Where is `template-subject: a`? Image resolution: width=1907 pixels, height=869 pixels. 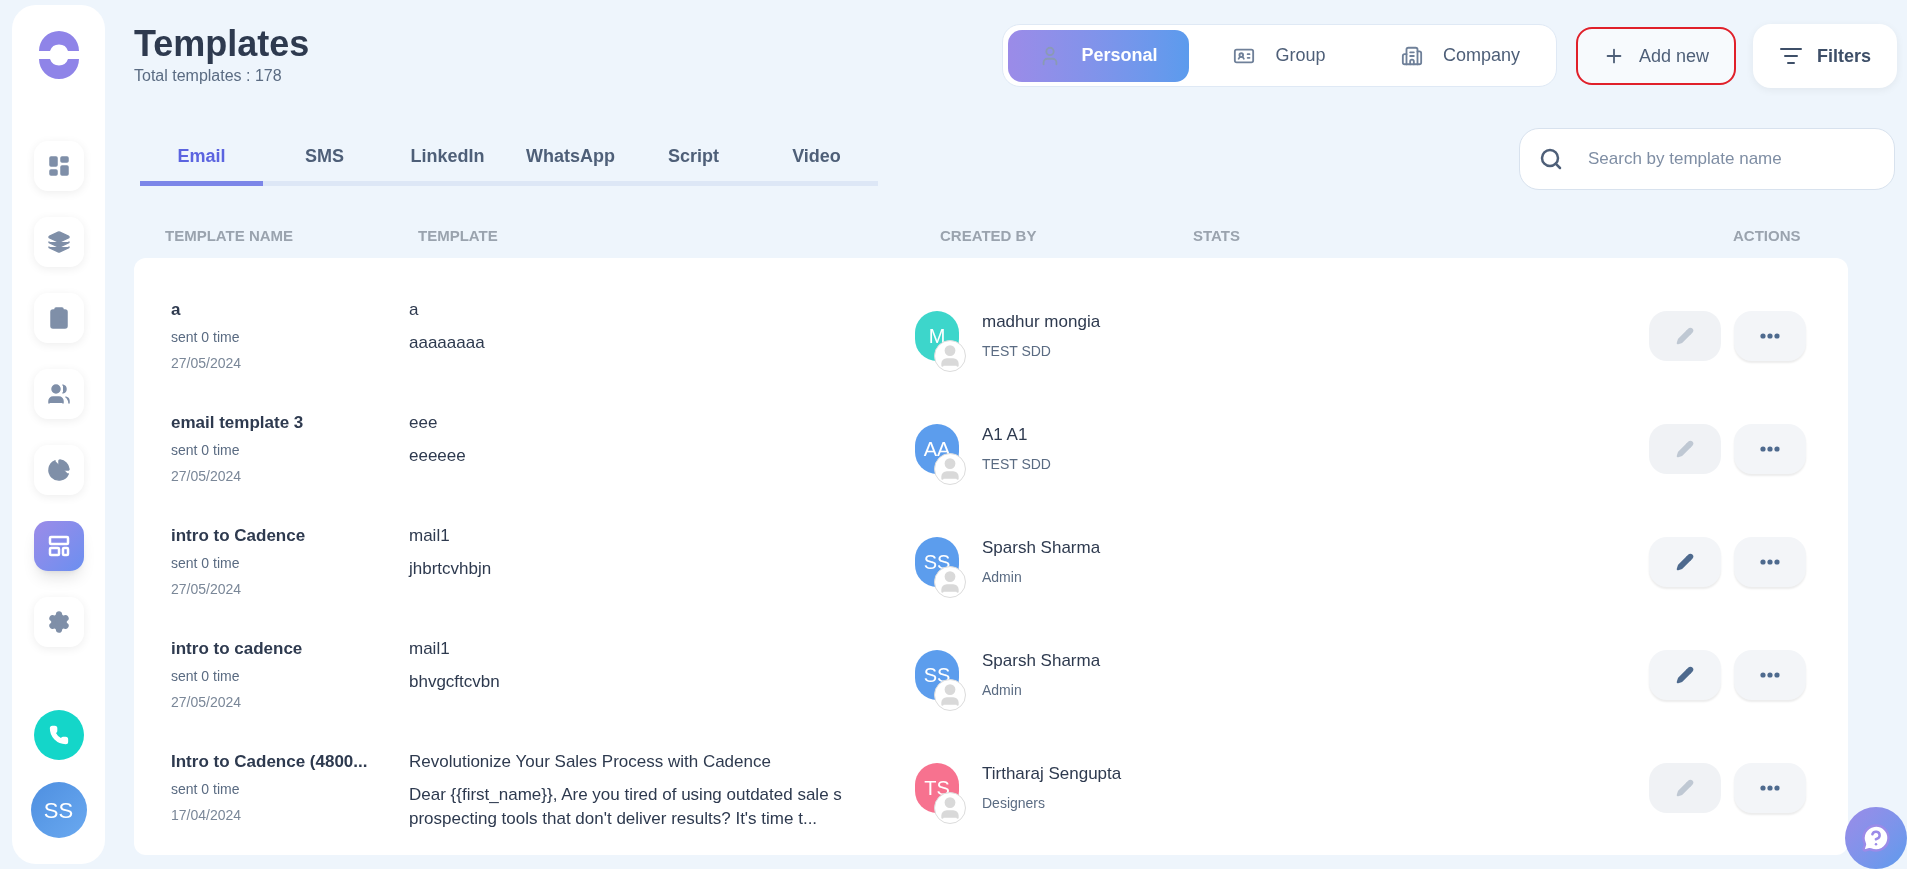
template-subject: a is located at coordinates (414, 310).